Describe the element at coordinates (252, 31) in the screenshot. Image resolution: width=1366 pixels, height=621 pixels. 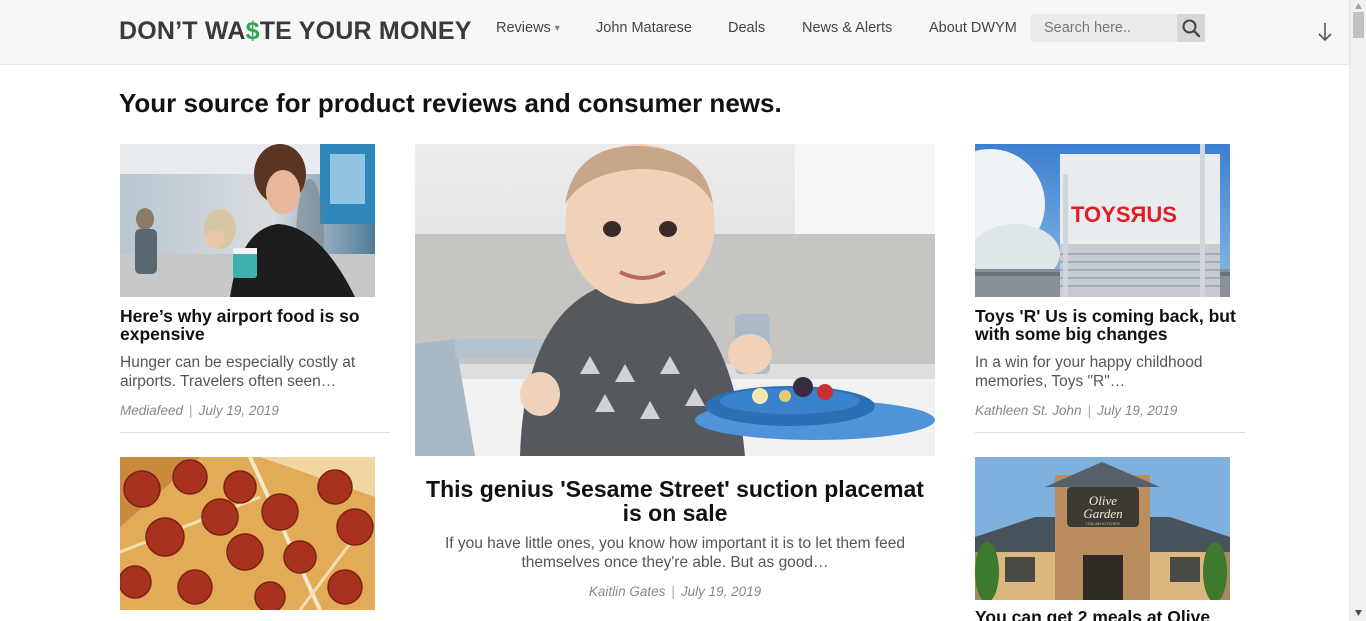
I see `logo-dollar: $` at that location.